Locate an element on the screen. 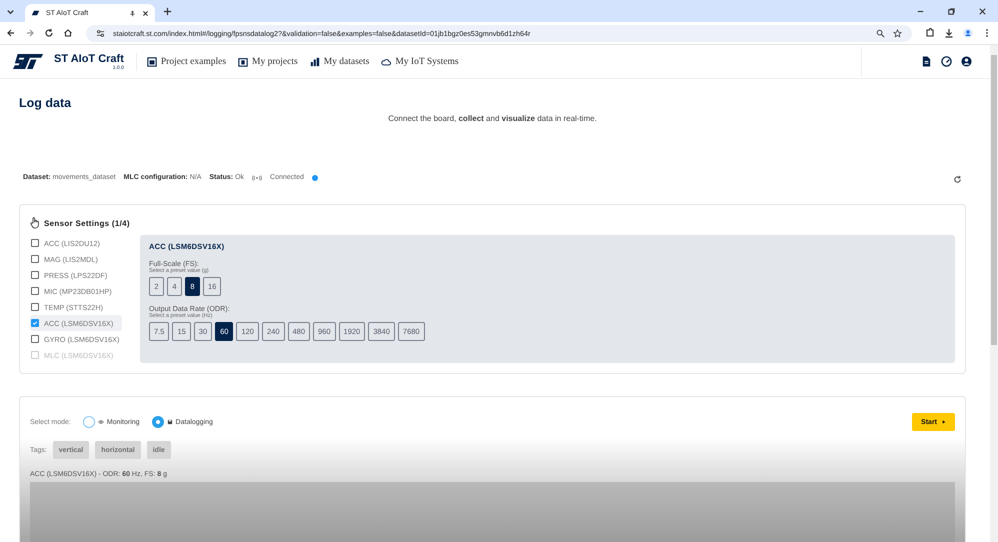 This screenshot has width=998, height=542. reload-icon is located at coordinates (49, 33).